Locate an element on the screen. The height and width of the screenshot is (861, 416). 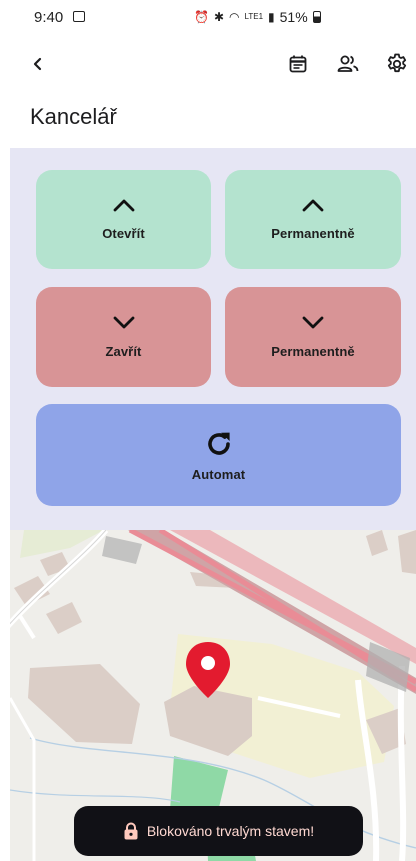
automat-button: Automat is located at coordinates (218, 455).